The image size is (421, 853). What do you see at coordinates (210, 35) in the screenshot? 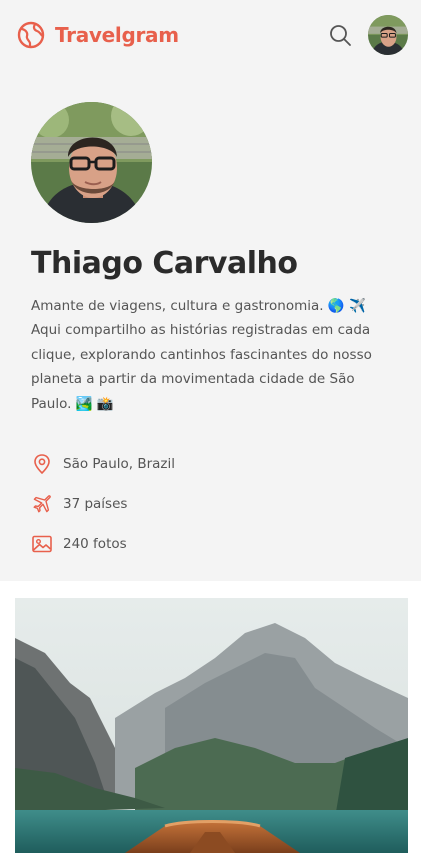
I see `top-bar: Travelgram` at bounding box center [210, 35].